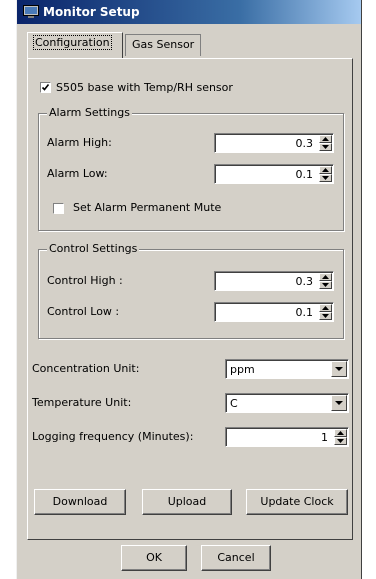 This screenshot has width=376, height=579. I want to click on control-low-value: 0.1, so click(304, 312).